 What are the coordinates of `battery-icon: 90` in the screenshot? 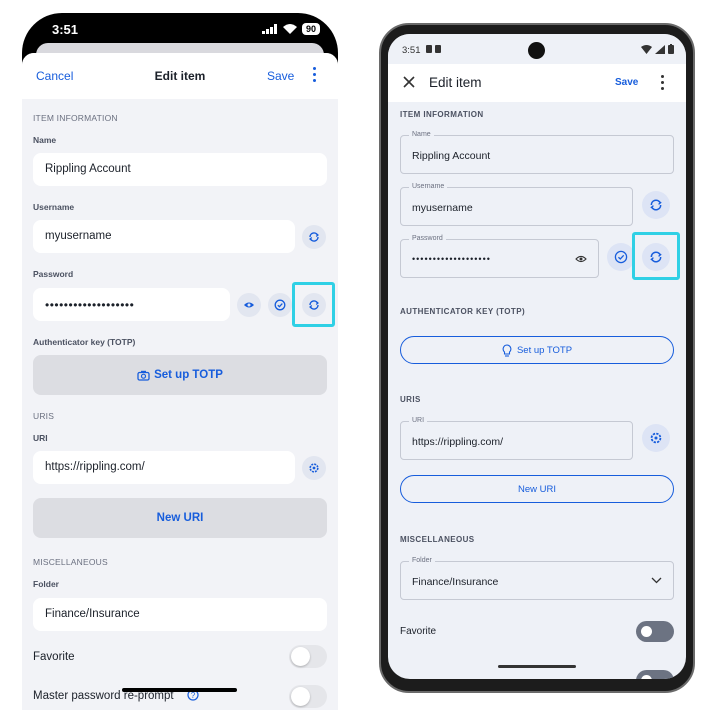 It's located at (310, 29).